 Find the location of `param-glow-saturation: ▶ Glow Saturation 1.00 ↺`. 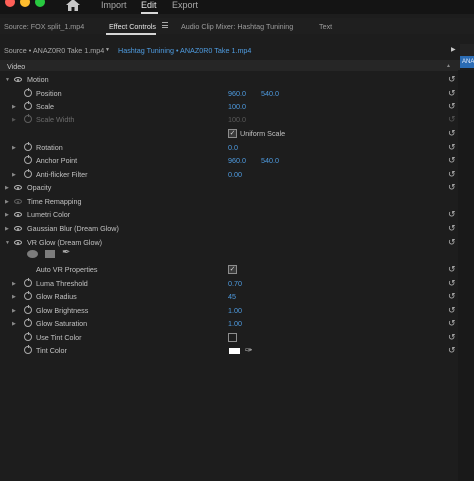

param-glow-saturation: ▶ Glow Saturation 1.00 ↺ is located at coordinates (230, 323).